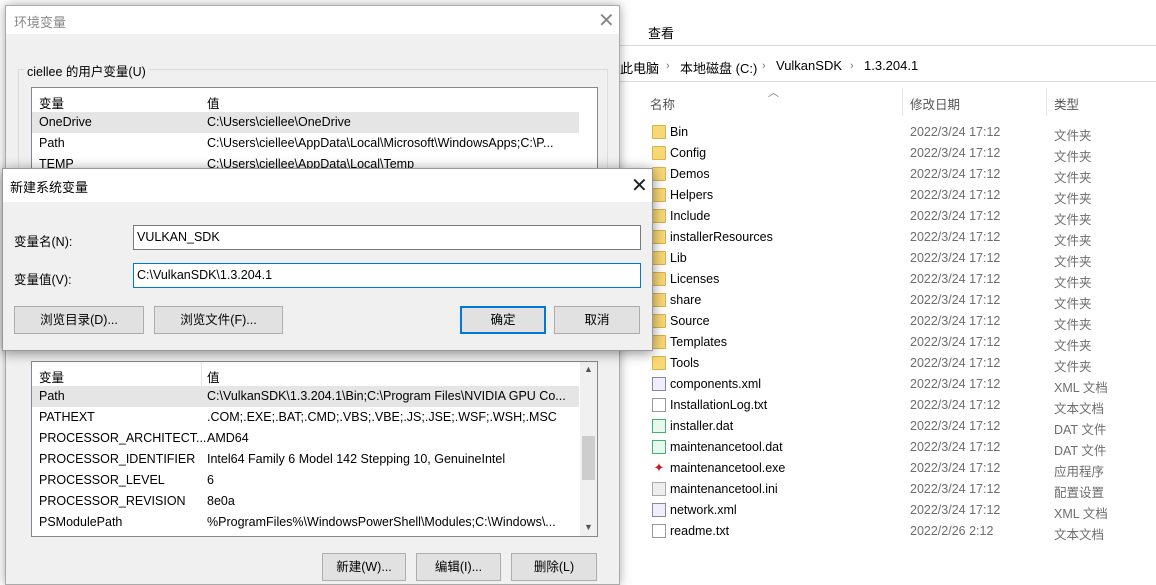 The image size is (1156, 585). I want to click on file-row: Lib 2022/3/24 17:12 文件夹, so click(878, 258).